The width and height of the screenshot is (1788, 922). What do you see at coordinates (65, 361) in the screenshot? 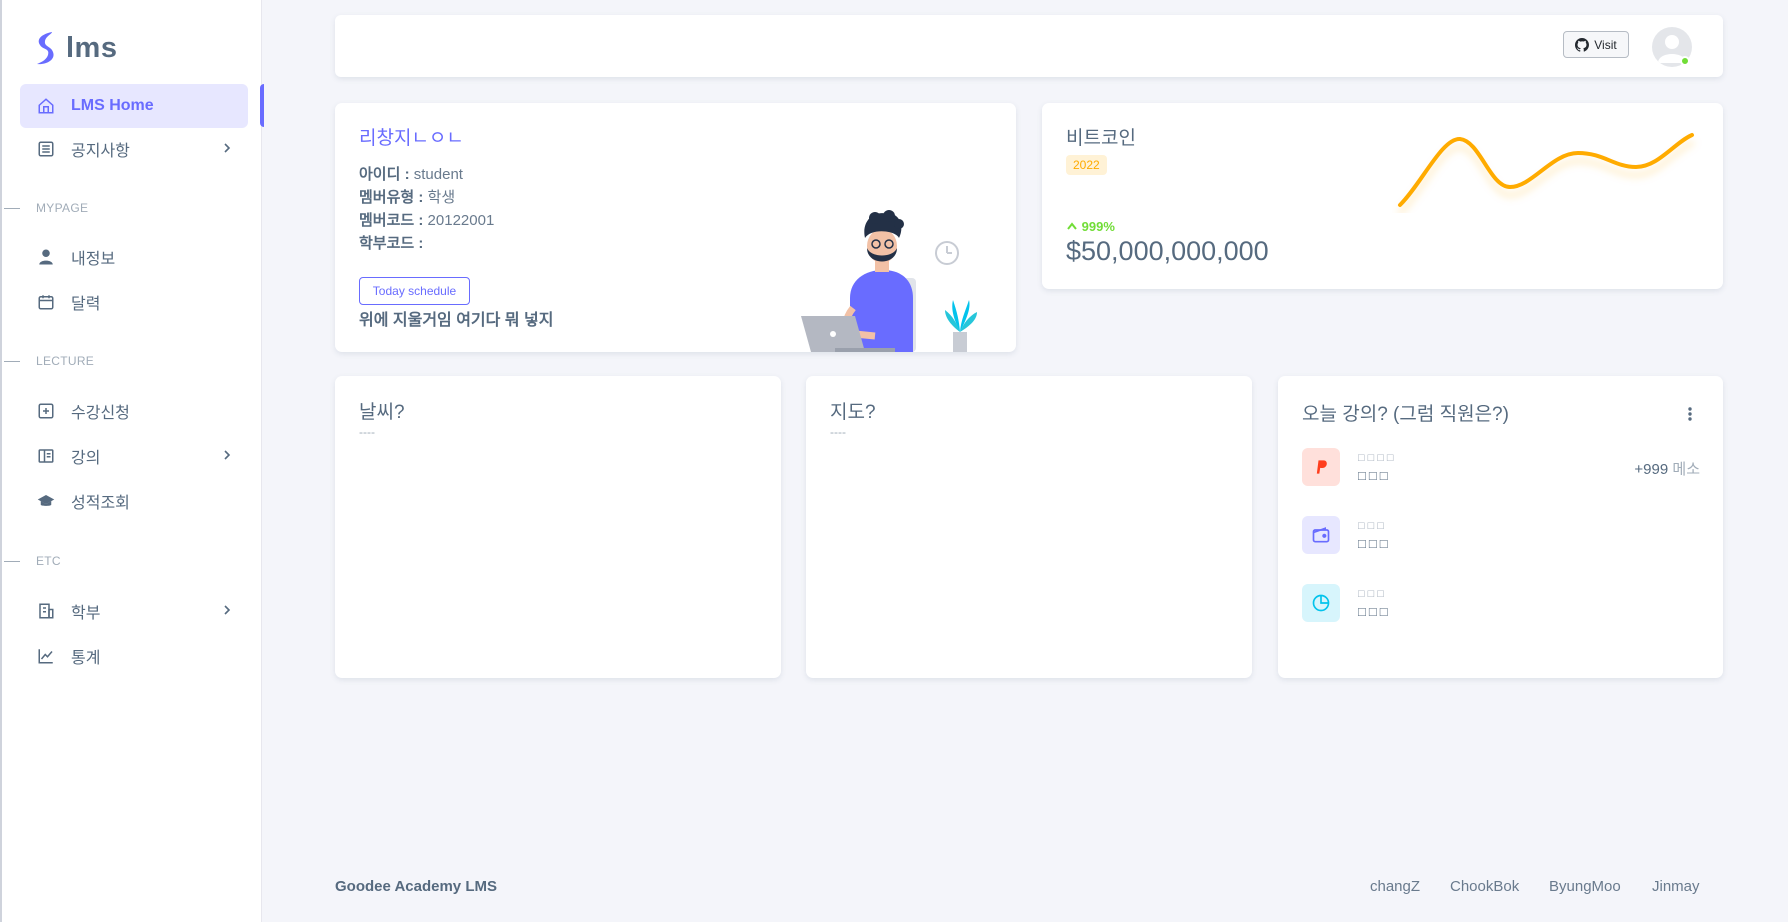
I see `menu-header-lecture: LECTURE` at bounding box center [65, 361].